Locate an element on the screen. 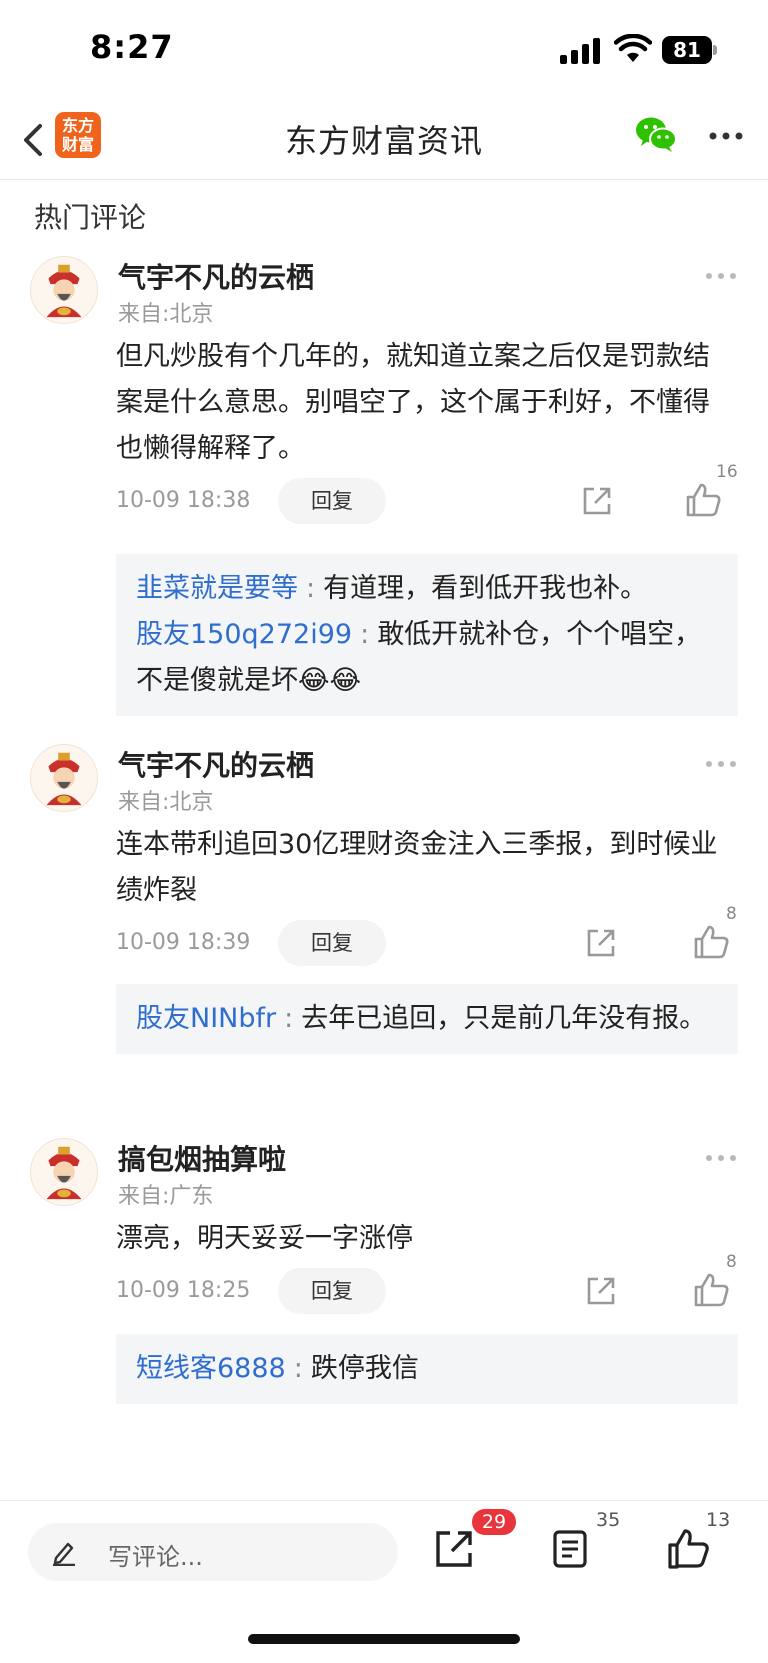  comment-location: 来自:广东 is located at coordinates (166, 1196).